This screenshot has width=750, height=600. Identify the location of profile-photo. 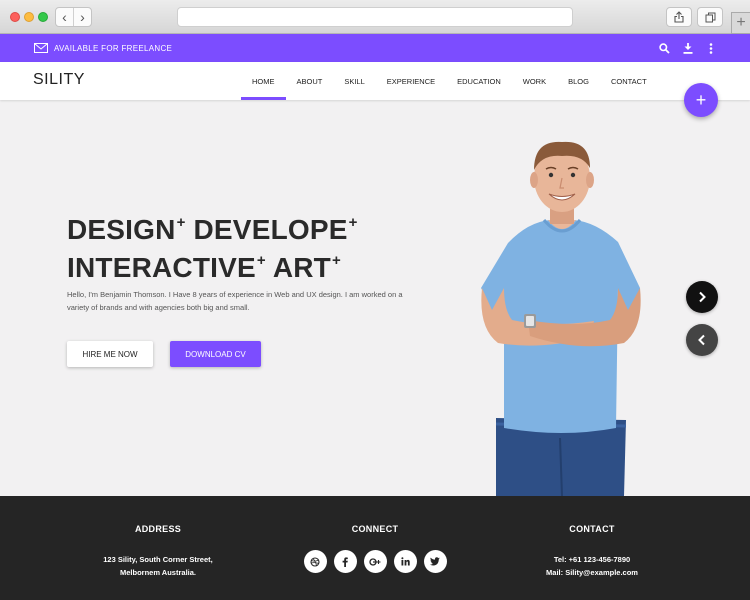
(561, 318).